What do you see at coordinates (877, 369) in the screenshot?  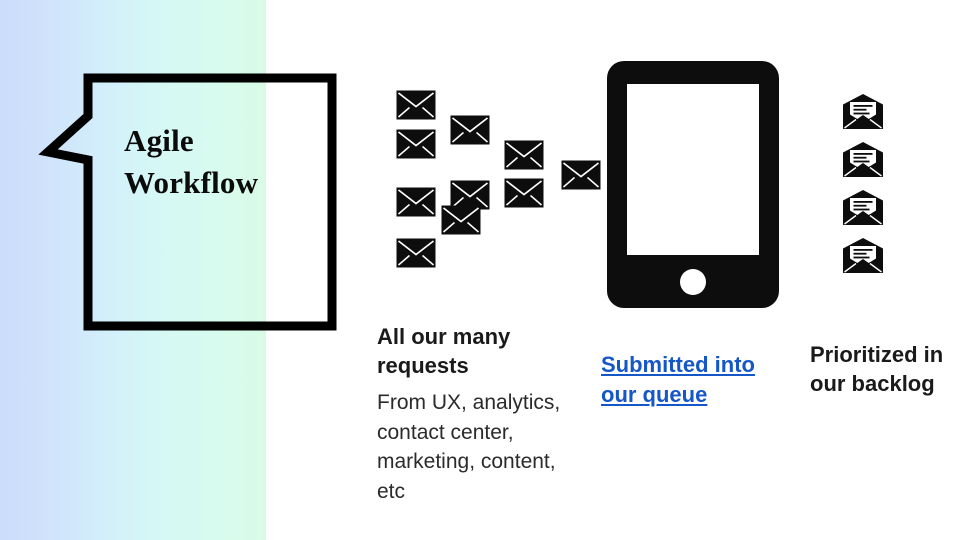 I see `caption-backlog-heading: Prioritized in our backlog` at bounding box center [877, 369].